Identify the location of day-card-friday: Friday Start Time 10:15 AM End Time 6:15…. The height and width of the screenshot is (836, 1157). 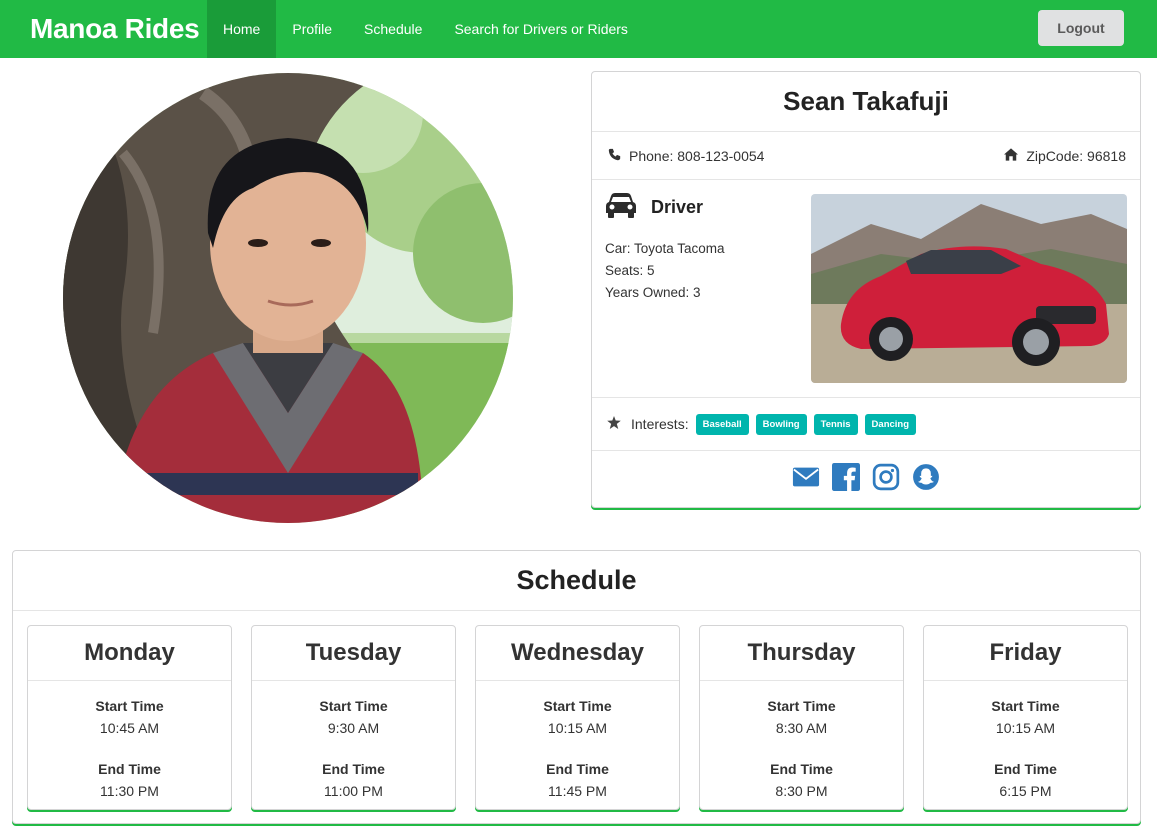
(1025, 717).